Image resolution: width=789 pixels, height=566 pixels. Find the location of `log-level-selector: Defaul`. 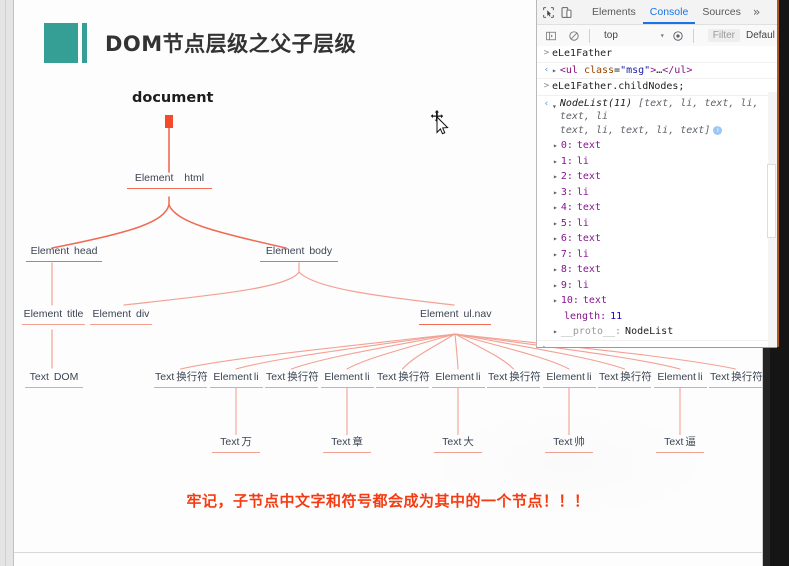

log-level-selector: Defaul is located at coordinates (760, 35).